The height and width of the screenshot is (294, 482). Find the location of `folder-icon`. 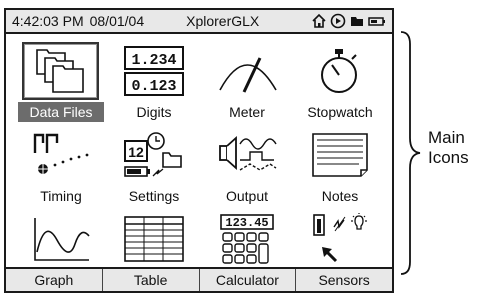

folder-icon is located at coordinates (357, 21).